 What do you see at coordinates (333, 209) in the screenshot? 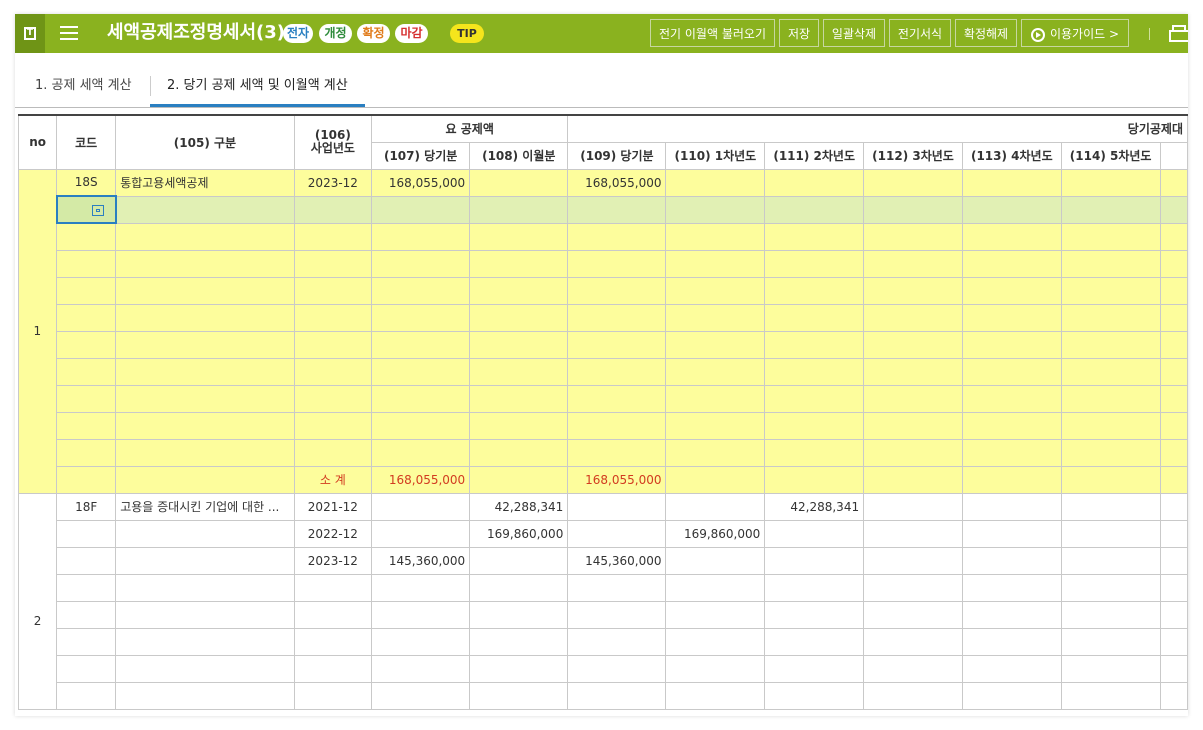
I see `year-cell` at bounding box center [333, 209].